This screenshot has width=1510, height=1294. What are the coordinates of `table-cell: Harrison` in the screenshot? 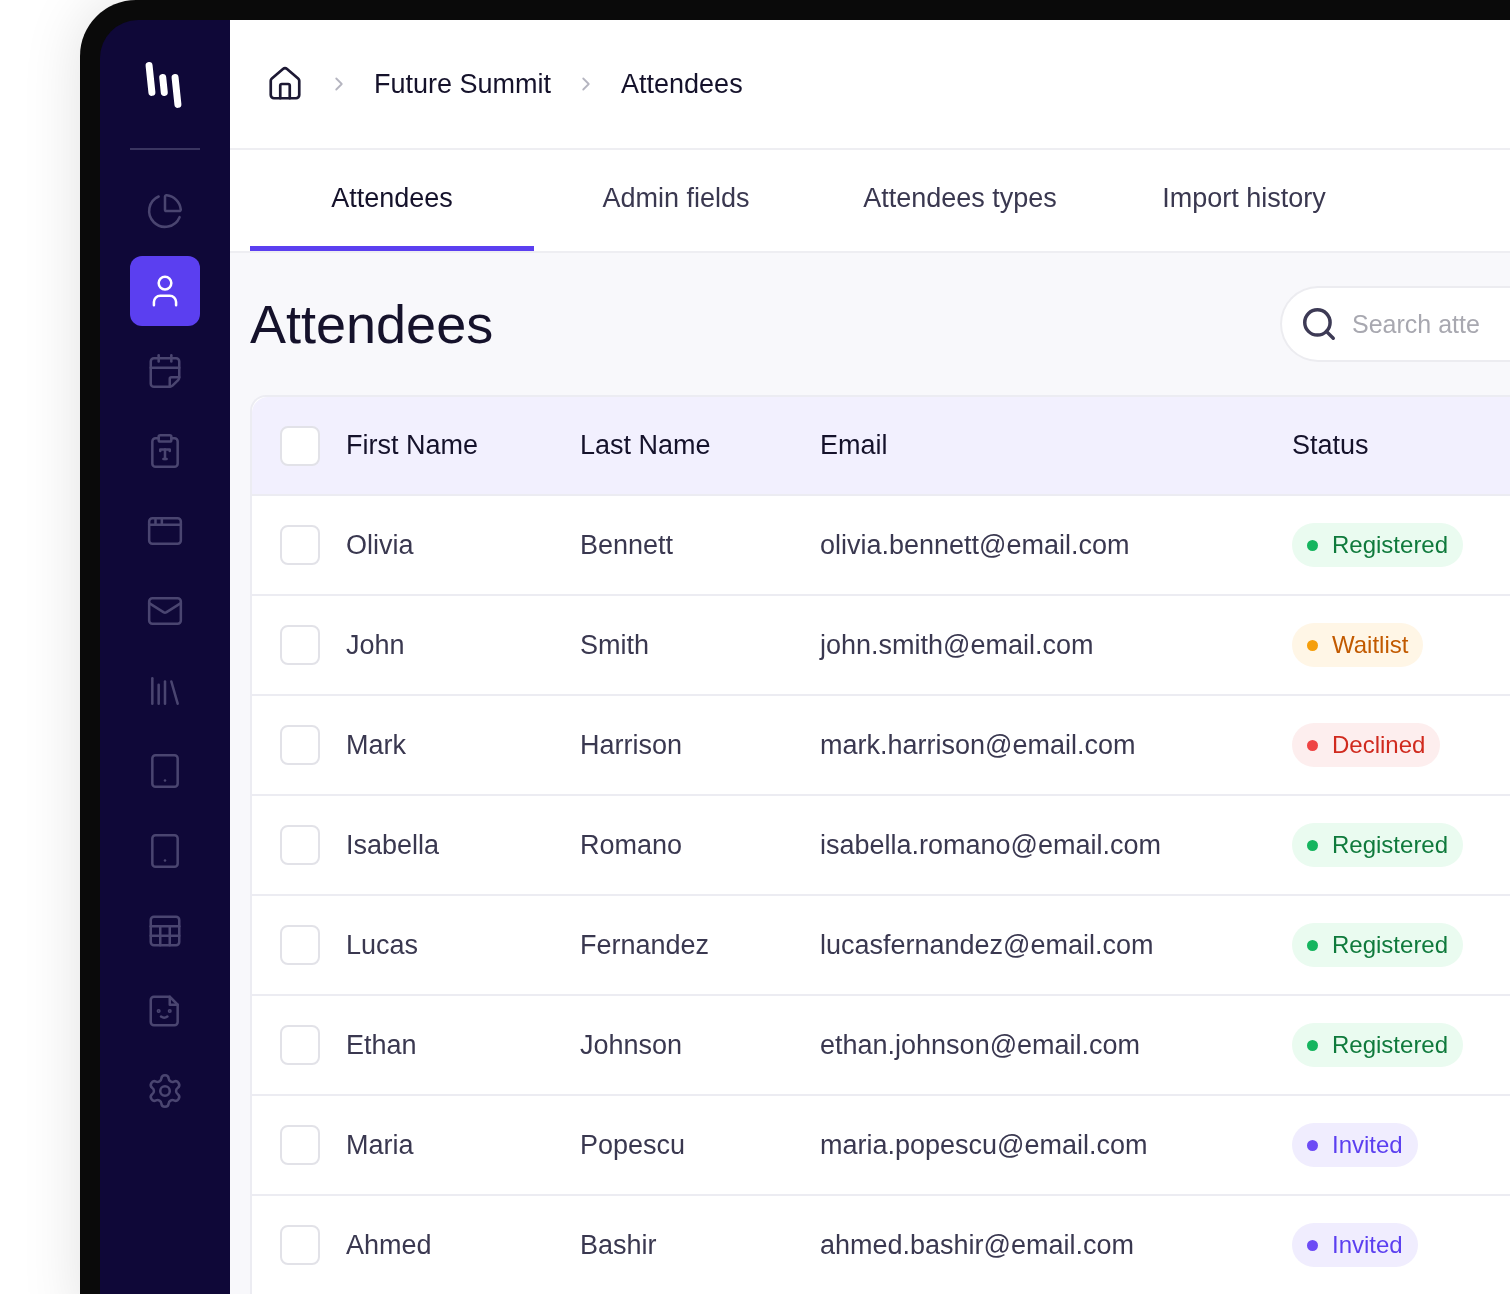 It's located at (631, 744).